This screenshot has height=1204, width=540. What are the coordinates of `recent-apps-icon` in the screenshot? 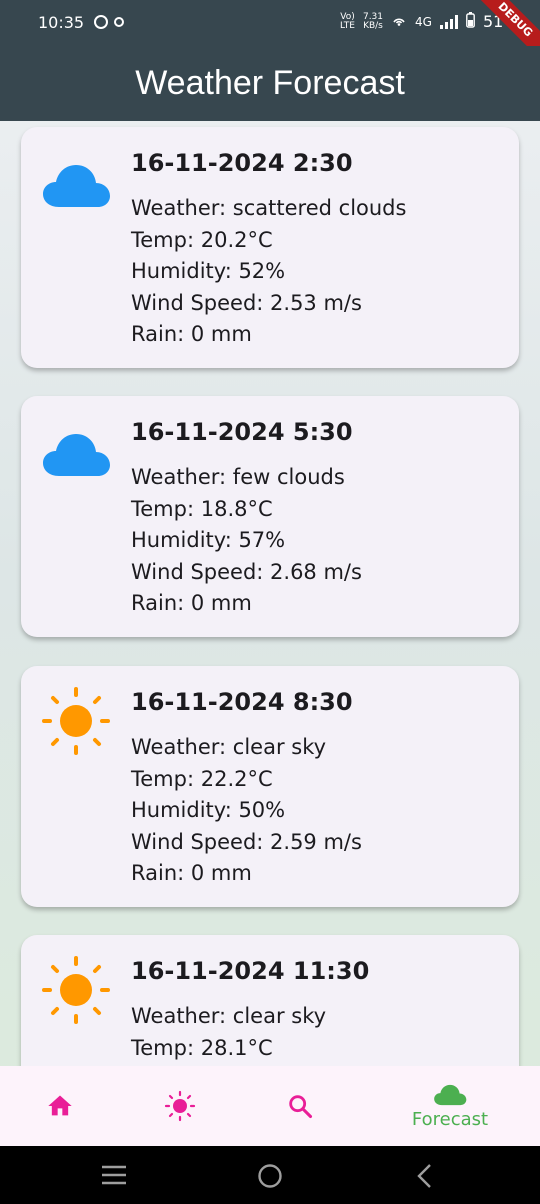 It's located at (114, 1175).